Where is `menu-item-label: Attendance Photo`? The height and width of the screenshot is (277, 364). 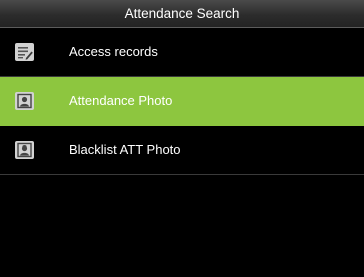 menu-item-label: Attendance Photo is located at coordinates (121, 100).